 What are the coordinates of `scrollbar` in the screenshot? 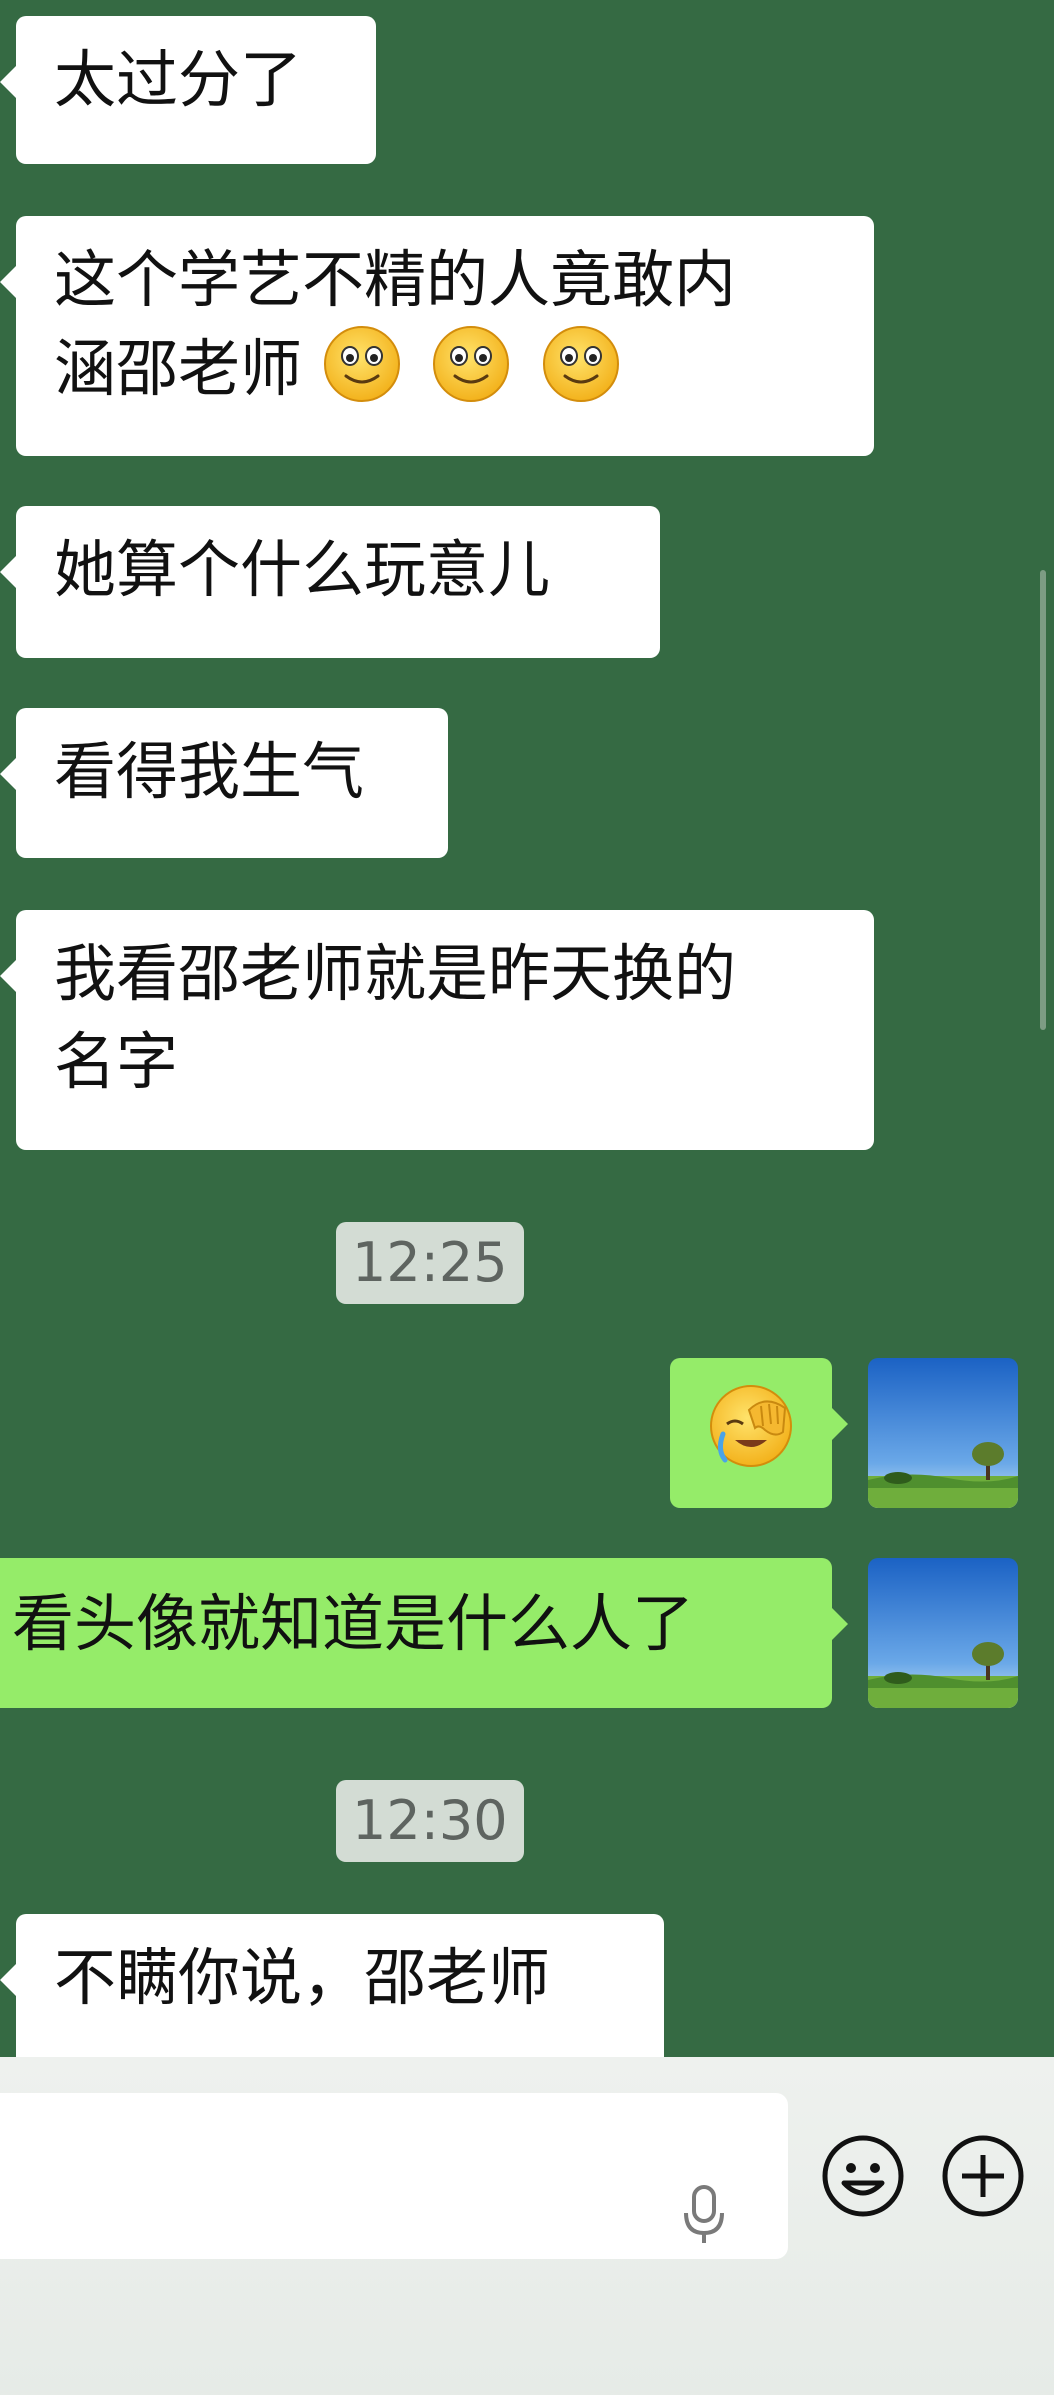 It's located at (1043, 800).